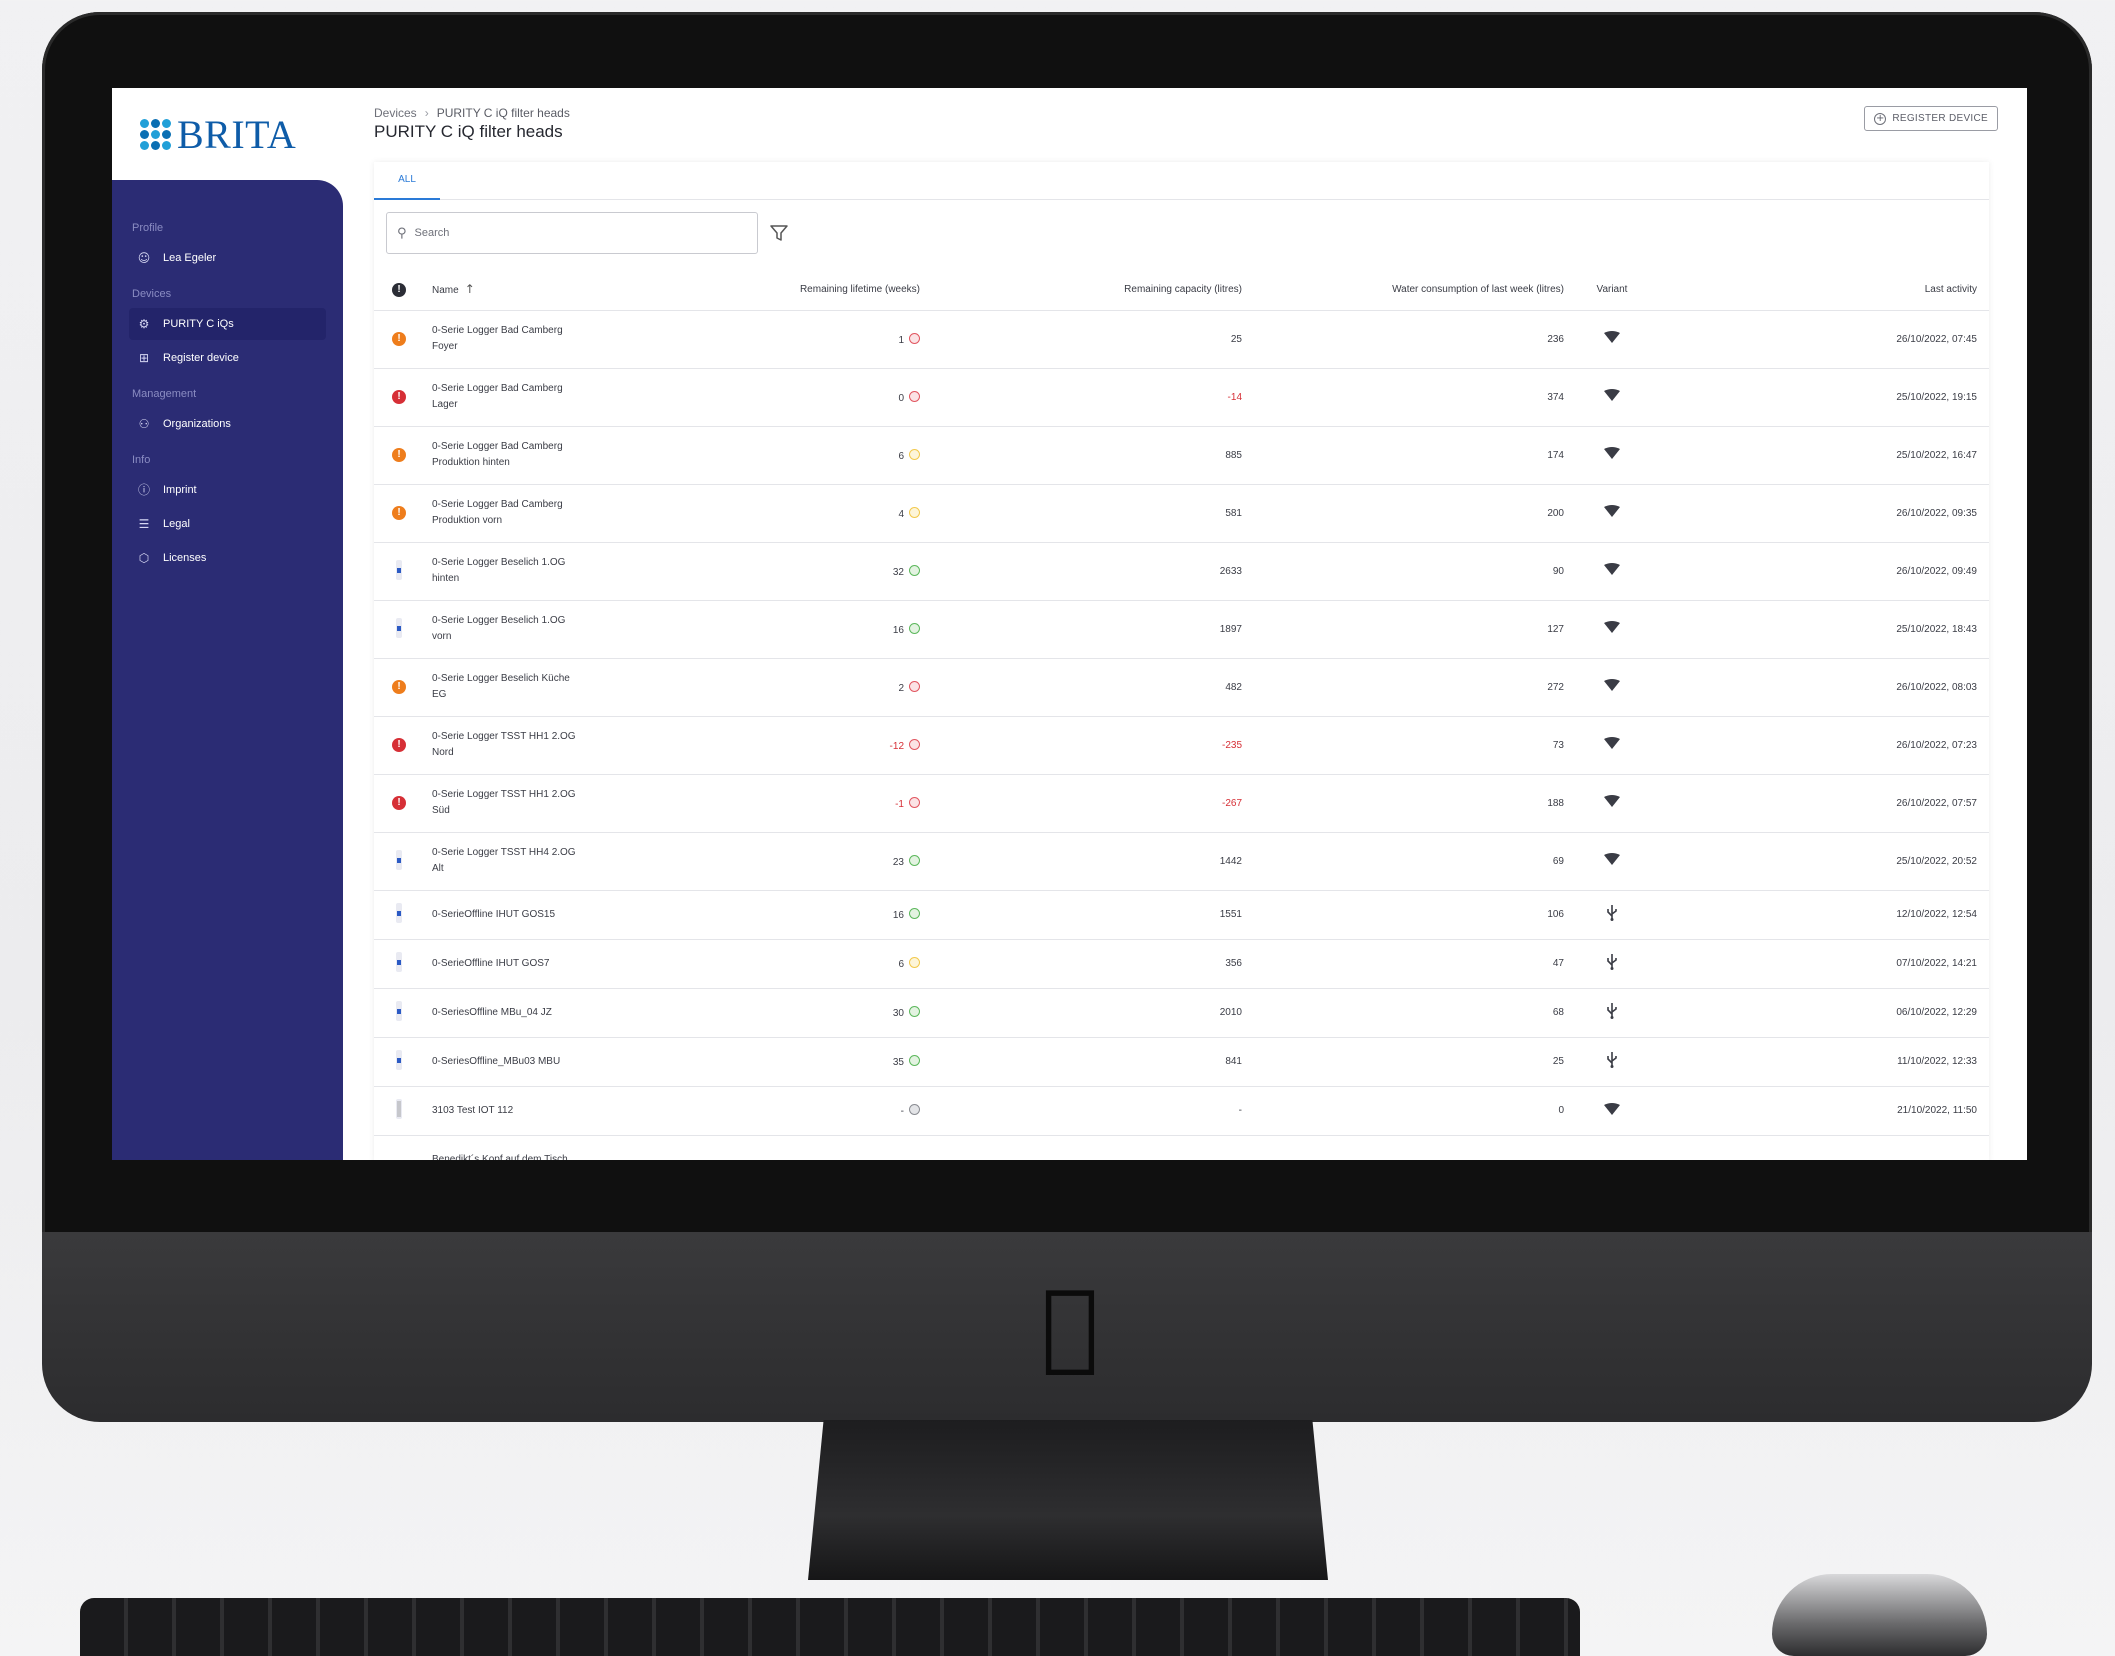  What do you see at coordinates (227, 258) in the screenshot?
I see `sidebar-item-lea-egeler: ☺ Lea Egeler` at bounding box center [227, 258].